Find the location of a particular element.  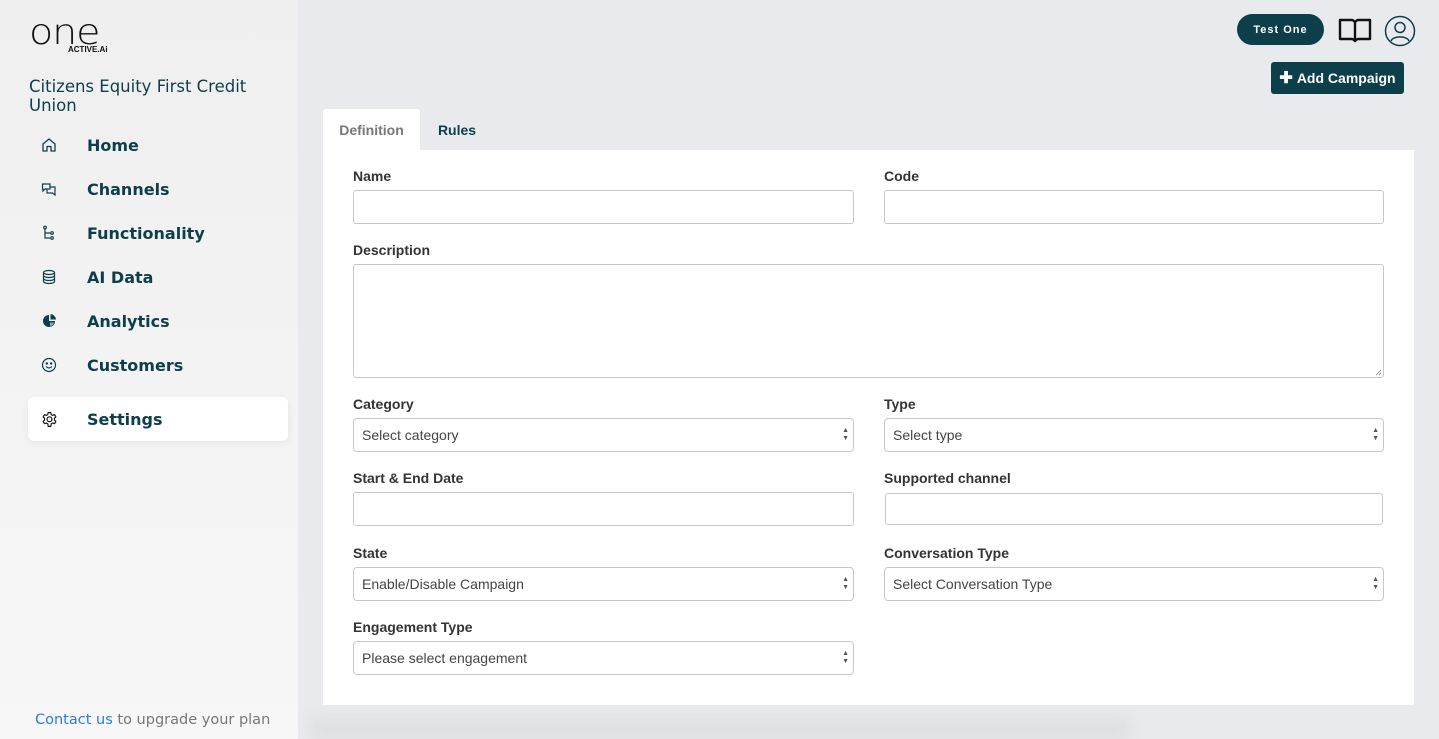

logo-sub: ACTIVE.Ai is located at coordinates (88, 49).